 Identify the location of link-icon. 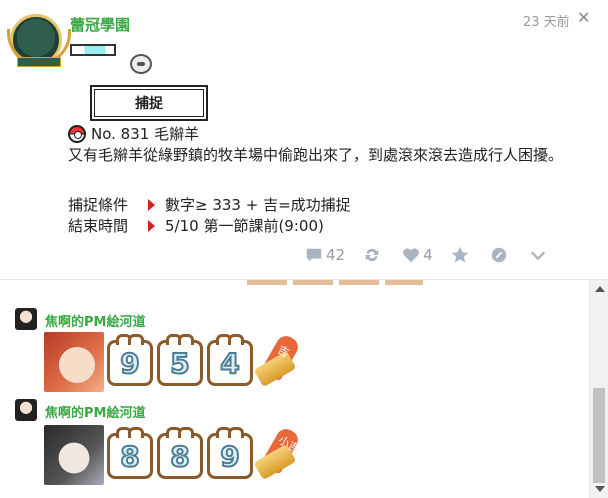
(498, 255).